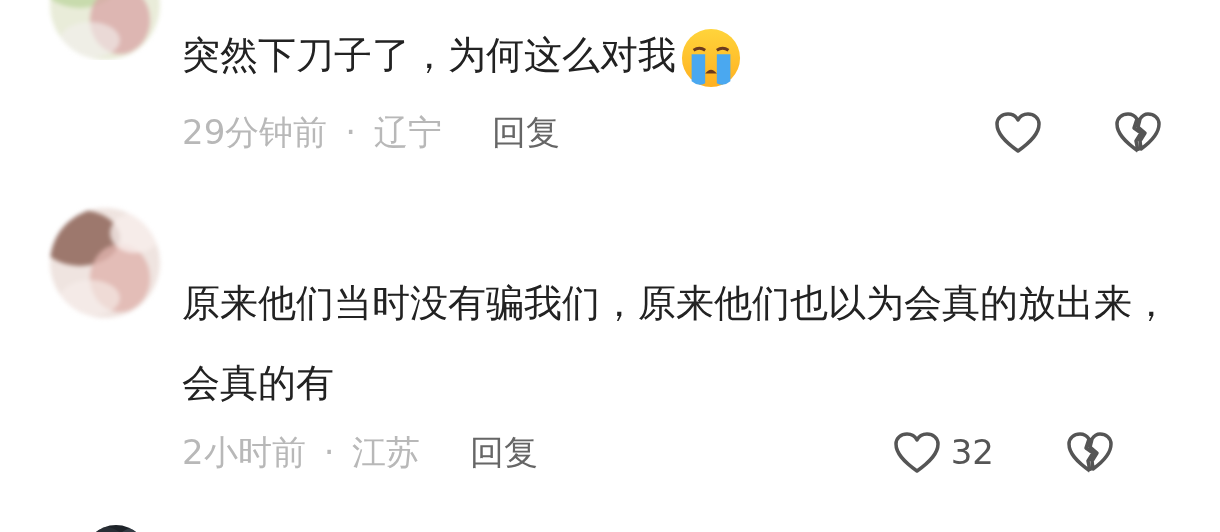  What do you see at coordinates (972, 452) in the screenshot?
I see `like-count: 32` at bounding box center [972, 452].